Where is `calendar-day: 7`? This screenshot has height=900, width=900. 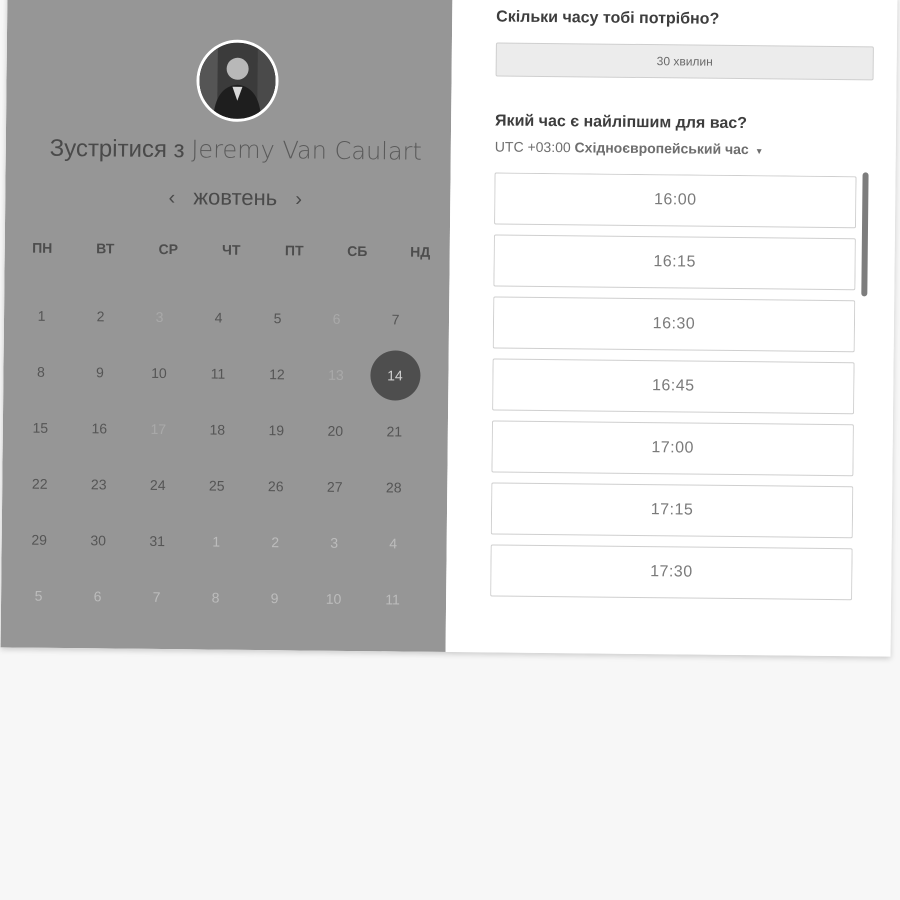 calendar-day: 7 is located at coordinates (396, 319).